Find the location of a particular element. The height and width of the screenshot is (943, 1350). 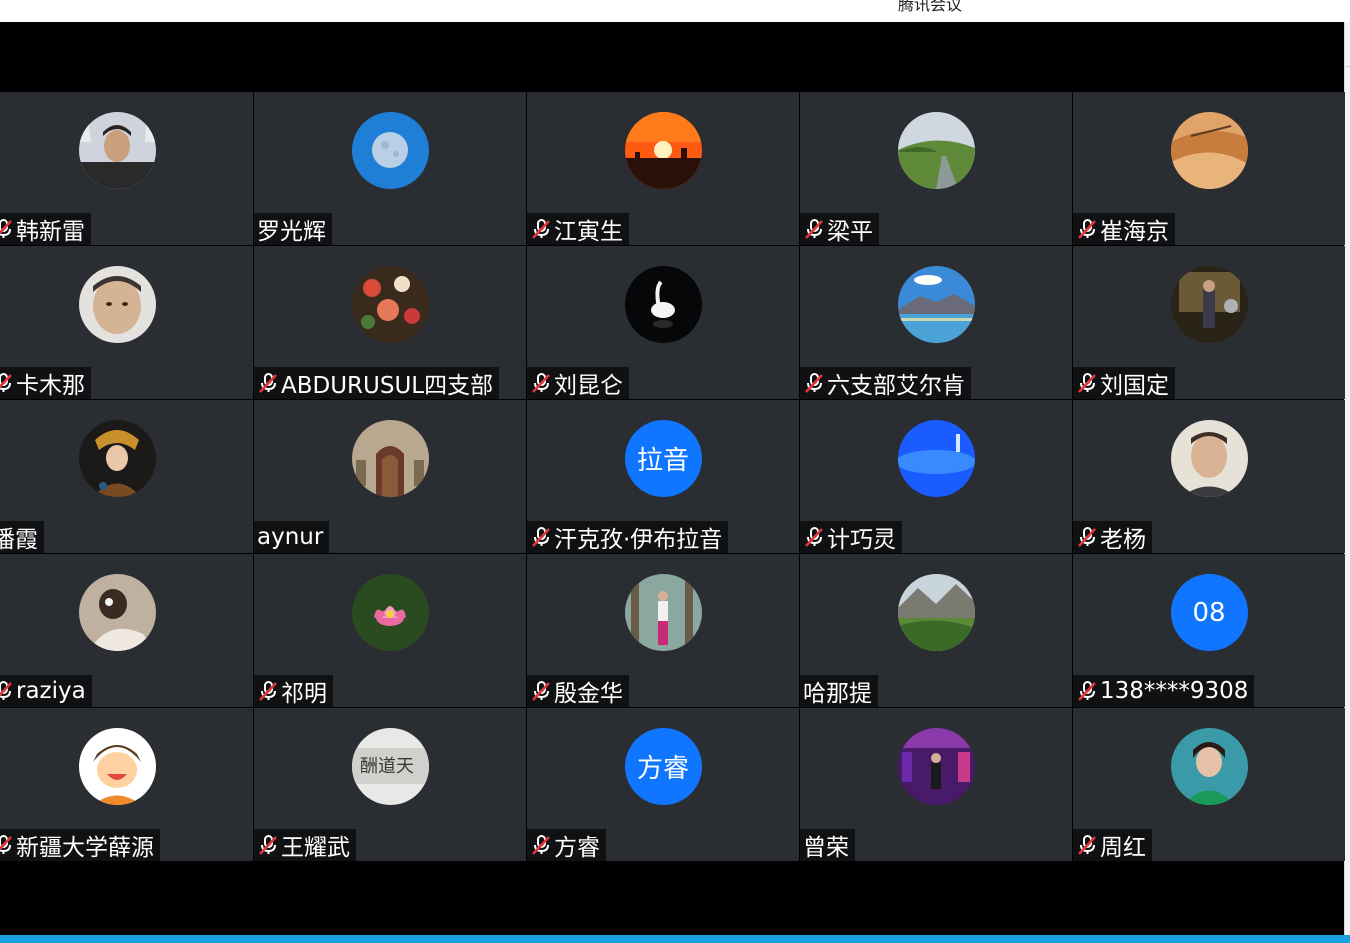

participant-name: 王耀武 is located at coordinates (315, 848).